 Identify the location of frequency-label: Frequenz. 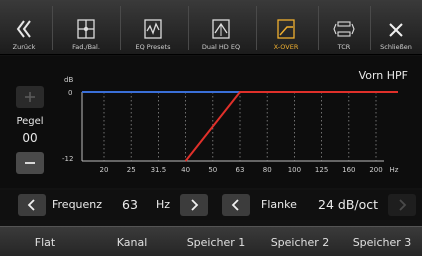
(77, 204).